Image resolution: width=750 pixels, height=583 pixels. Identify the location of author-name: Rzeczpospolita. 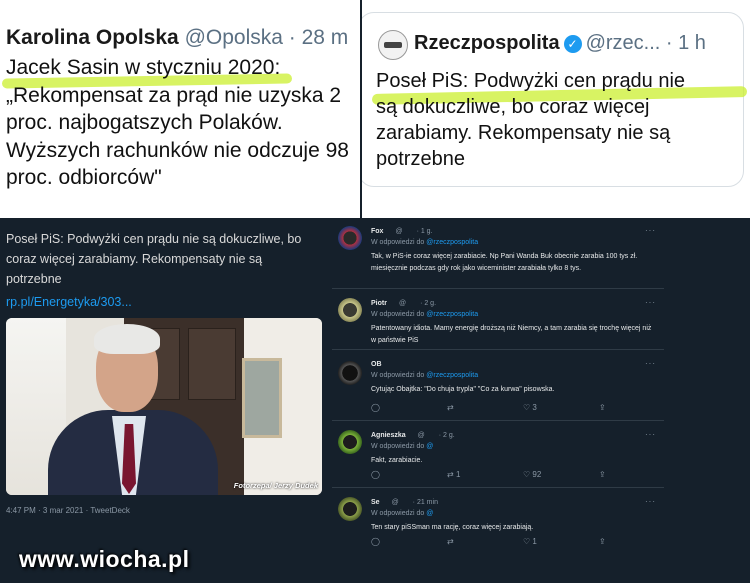
(487, 43).